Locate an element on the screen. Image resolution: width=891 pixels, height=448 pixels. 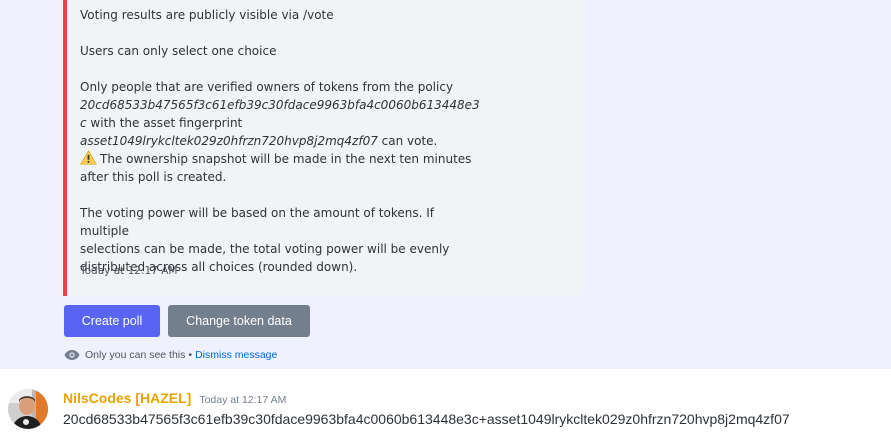
author-name: NilsCodes [HAZEL] is located at coordinates (127, 398).